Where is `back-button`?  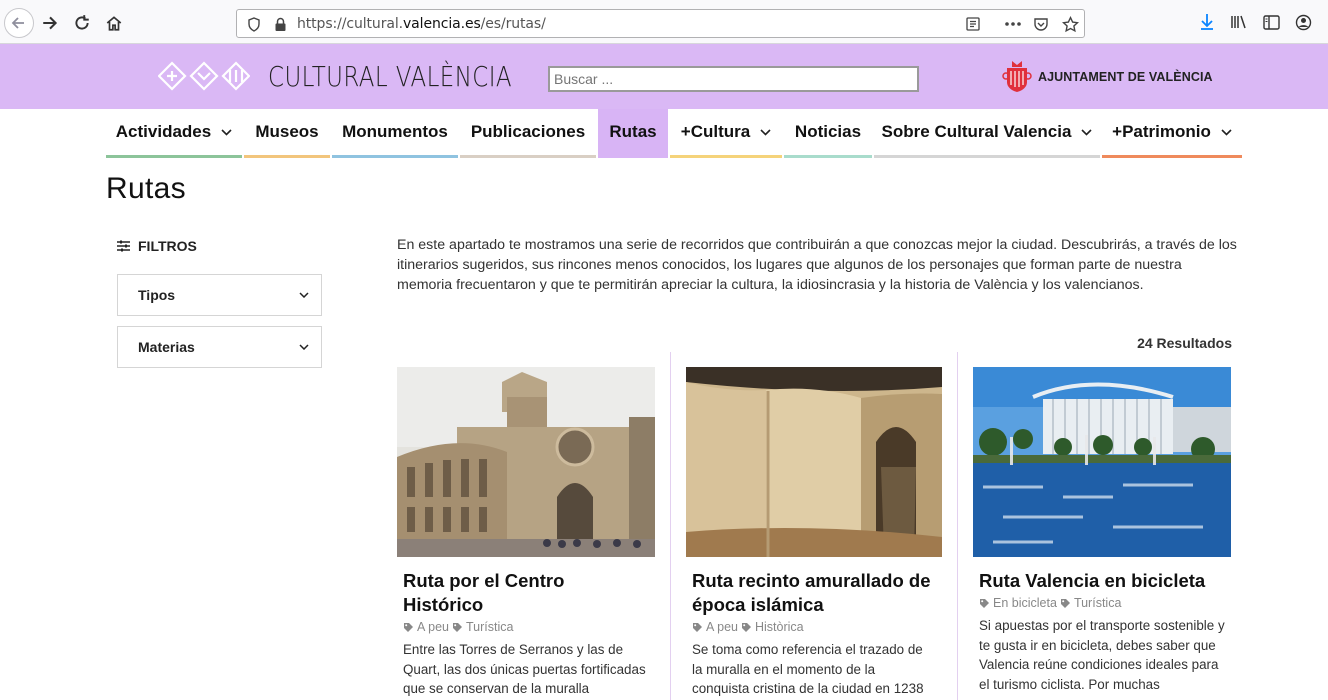
back-button is located at coordinates (19, 23).